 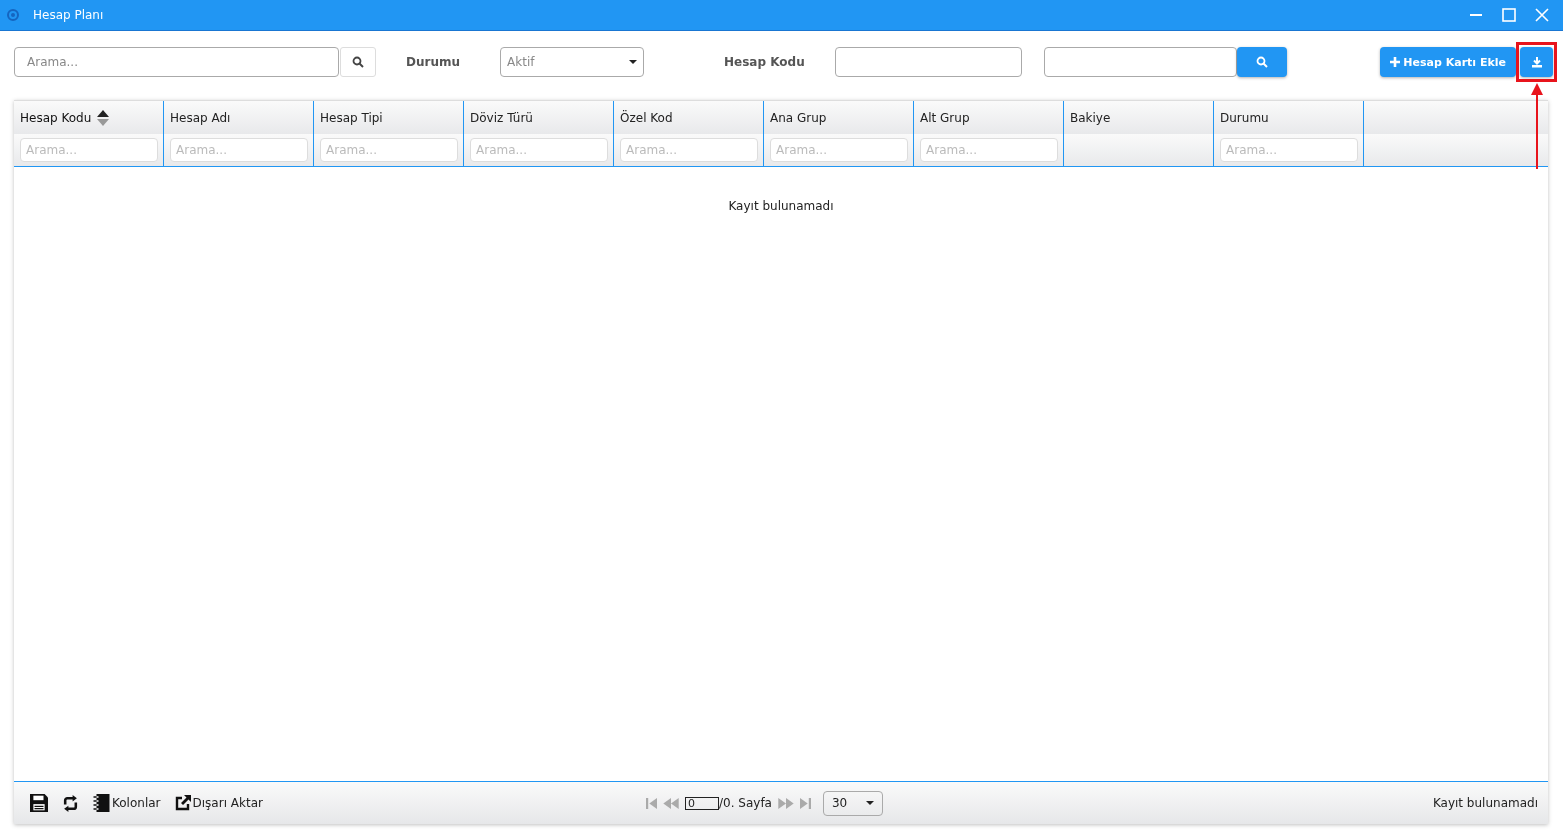 I want to click on export-button: Dışarı Aktar, so click(x=218, y=803).